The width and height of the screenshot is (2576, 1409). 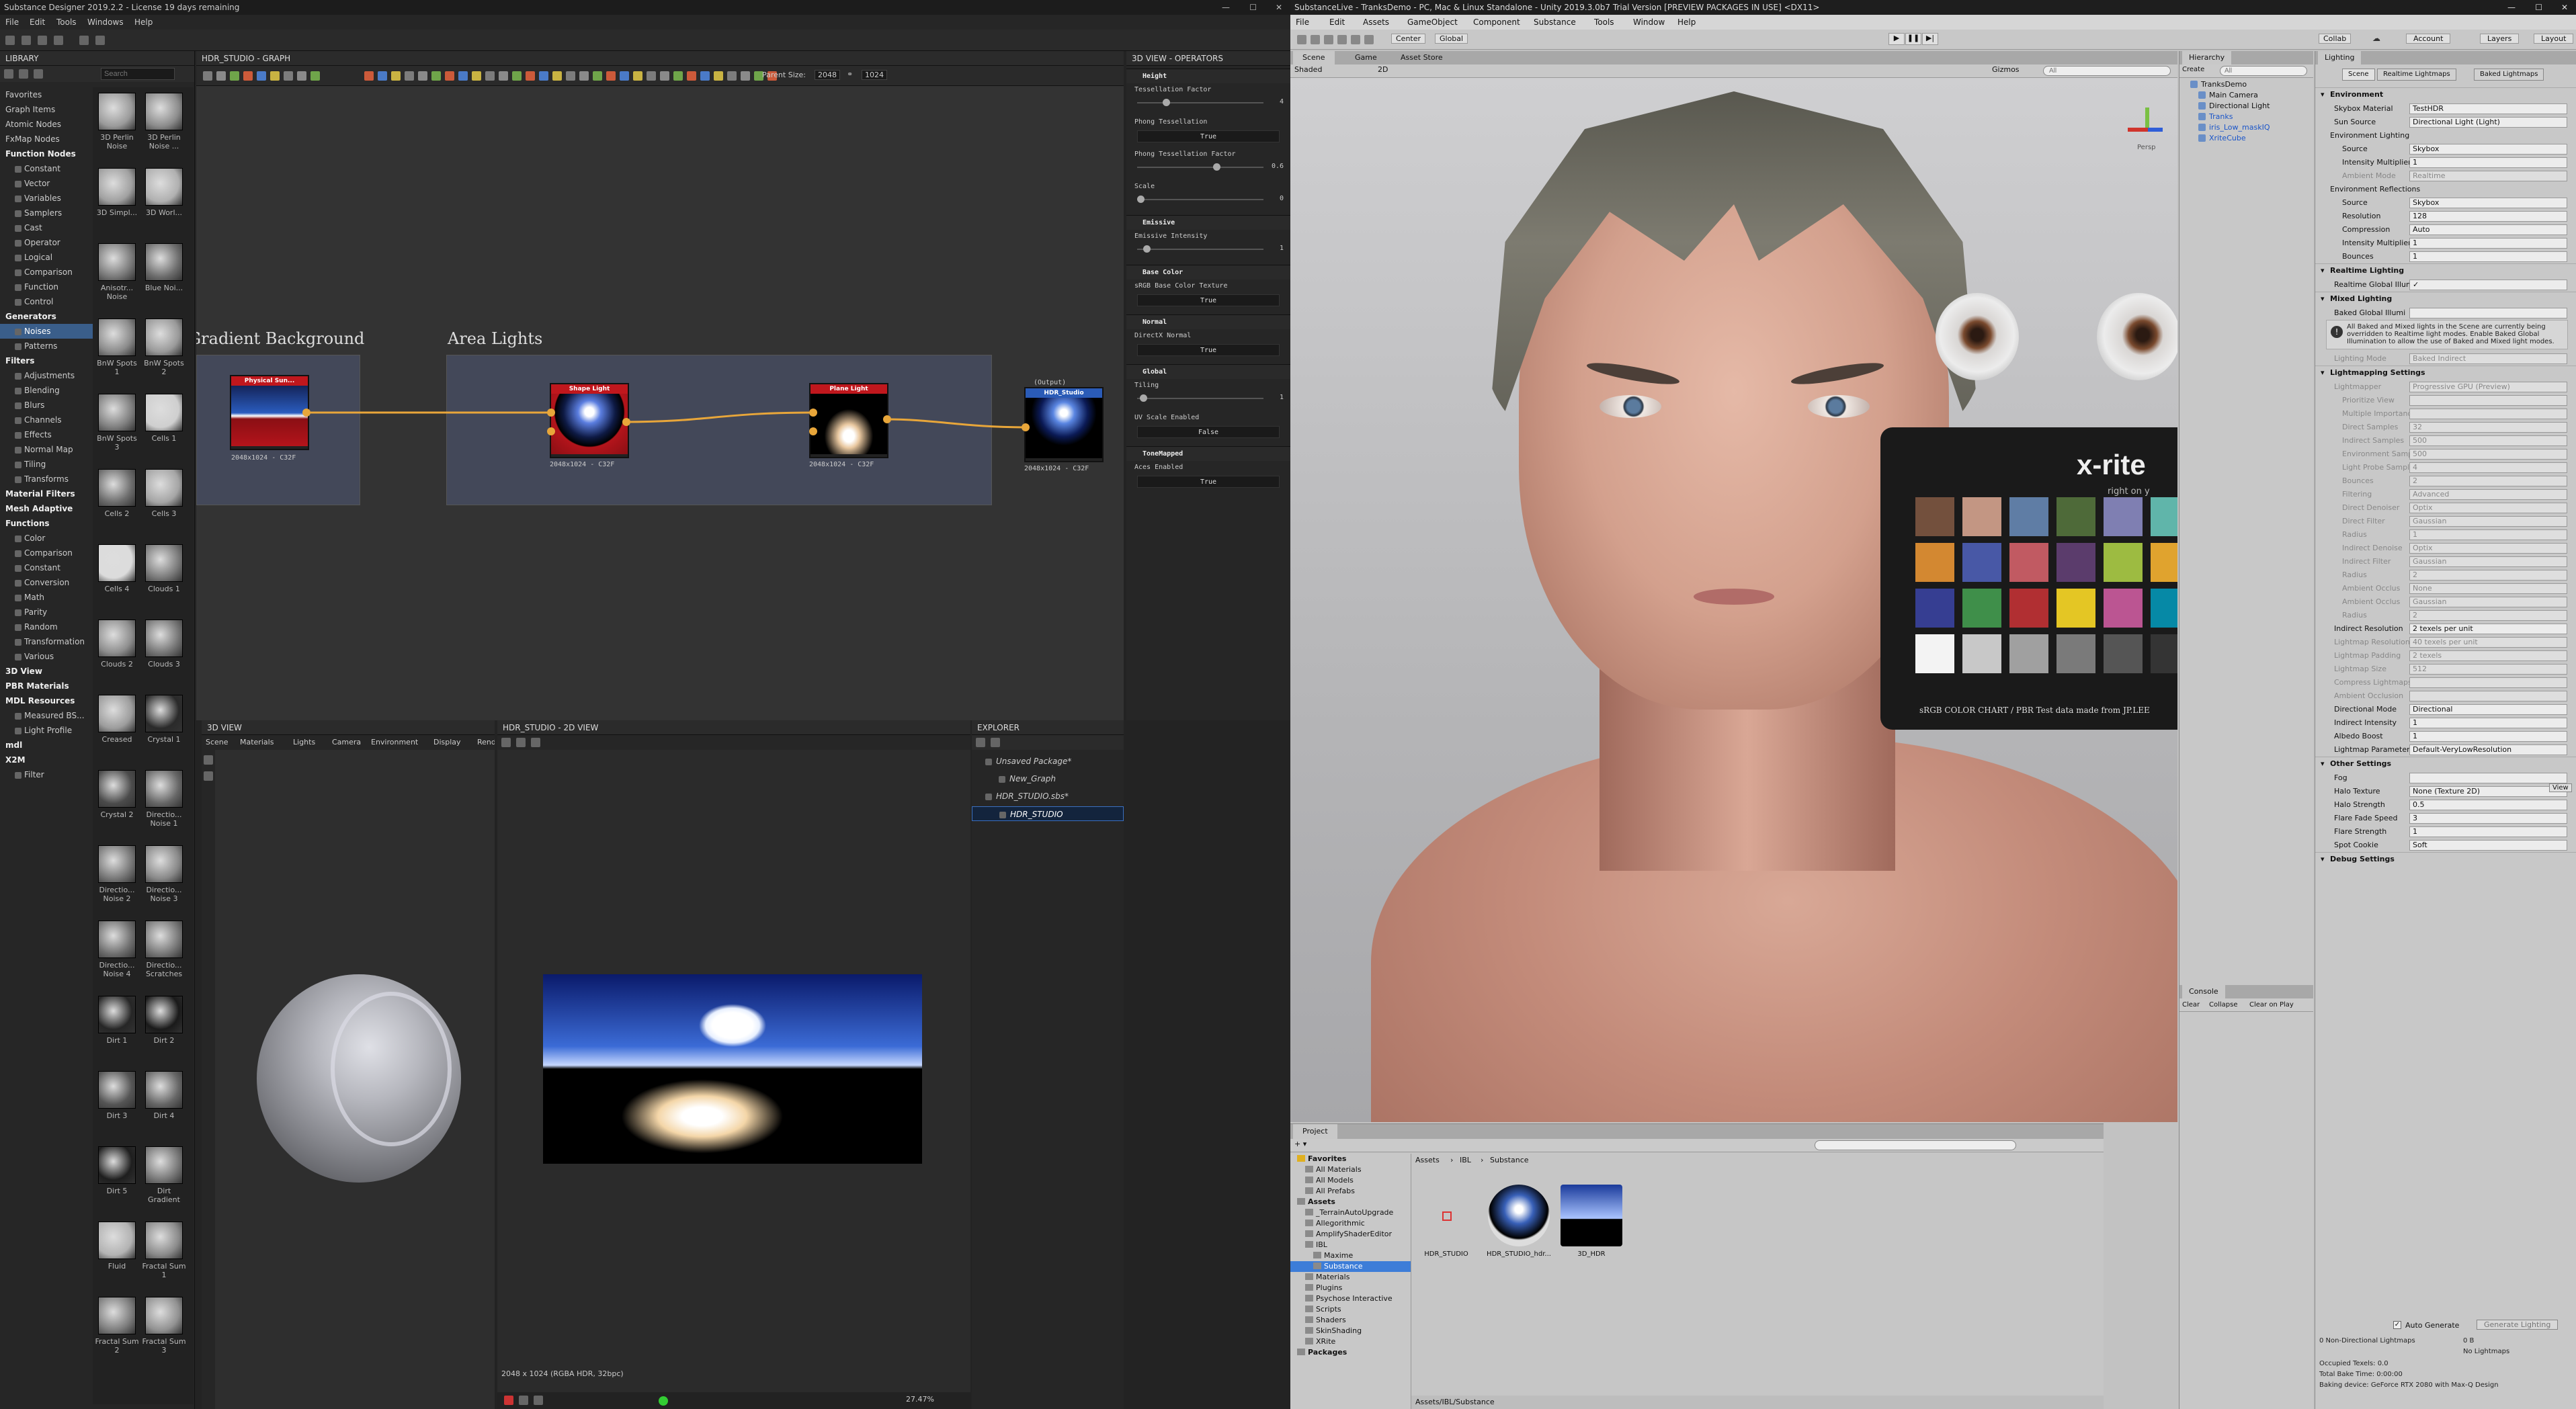 I want to click on unity-menu-help: Help, so click(x=1687, y=22).